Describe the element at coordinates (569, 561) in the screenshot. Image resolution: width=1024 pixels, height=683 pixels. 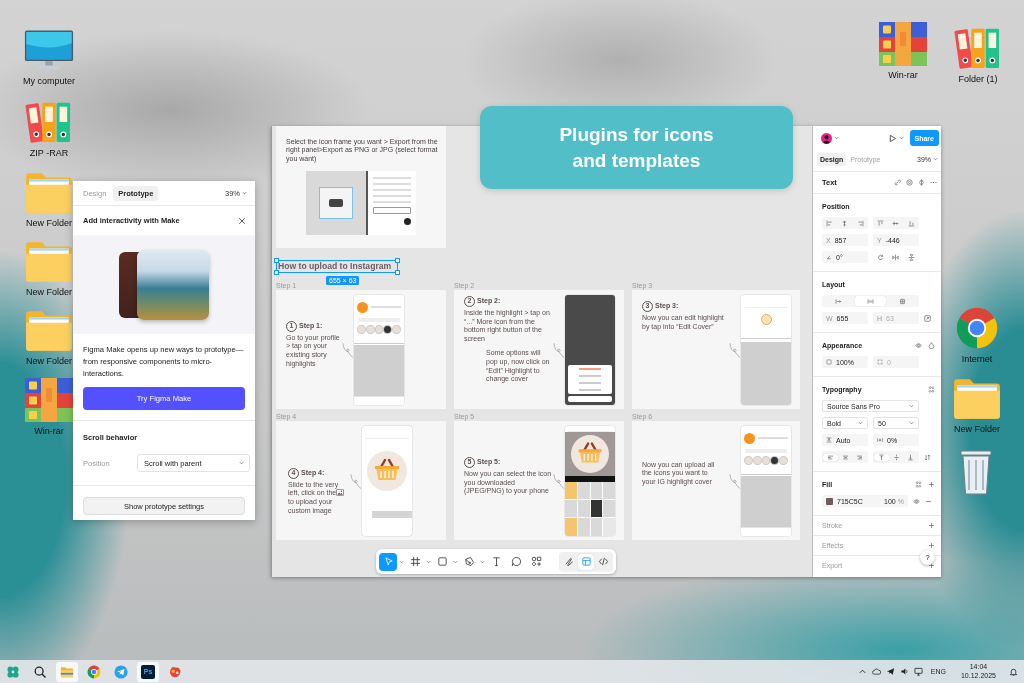
I see `squiggle-icon` at that location.